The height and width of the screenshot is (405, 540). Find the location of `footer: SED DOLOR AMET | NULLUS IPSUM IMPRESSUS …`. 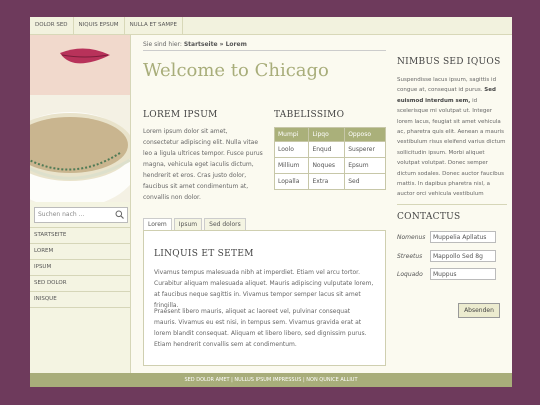

footer: SED DOLOR AMET | NULLUS IPSUM IMPRESSUS … is located at coordinates (271, 380).